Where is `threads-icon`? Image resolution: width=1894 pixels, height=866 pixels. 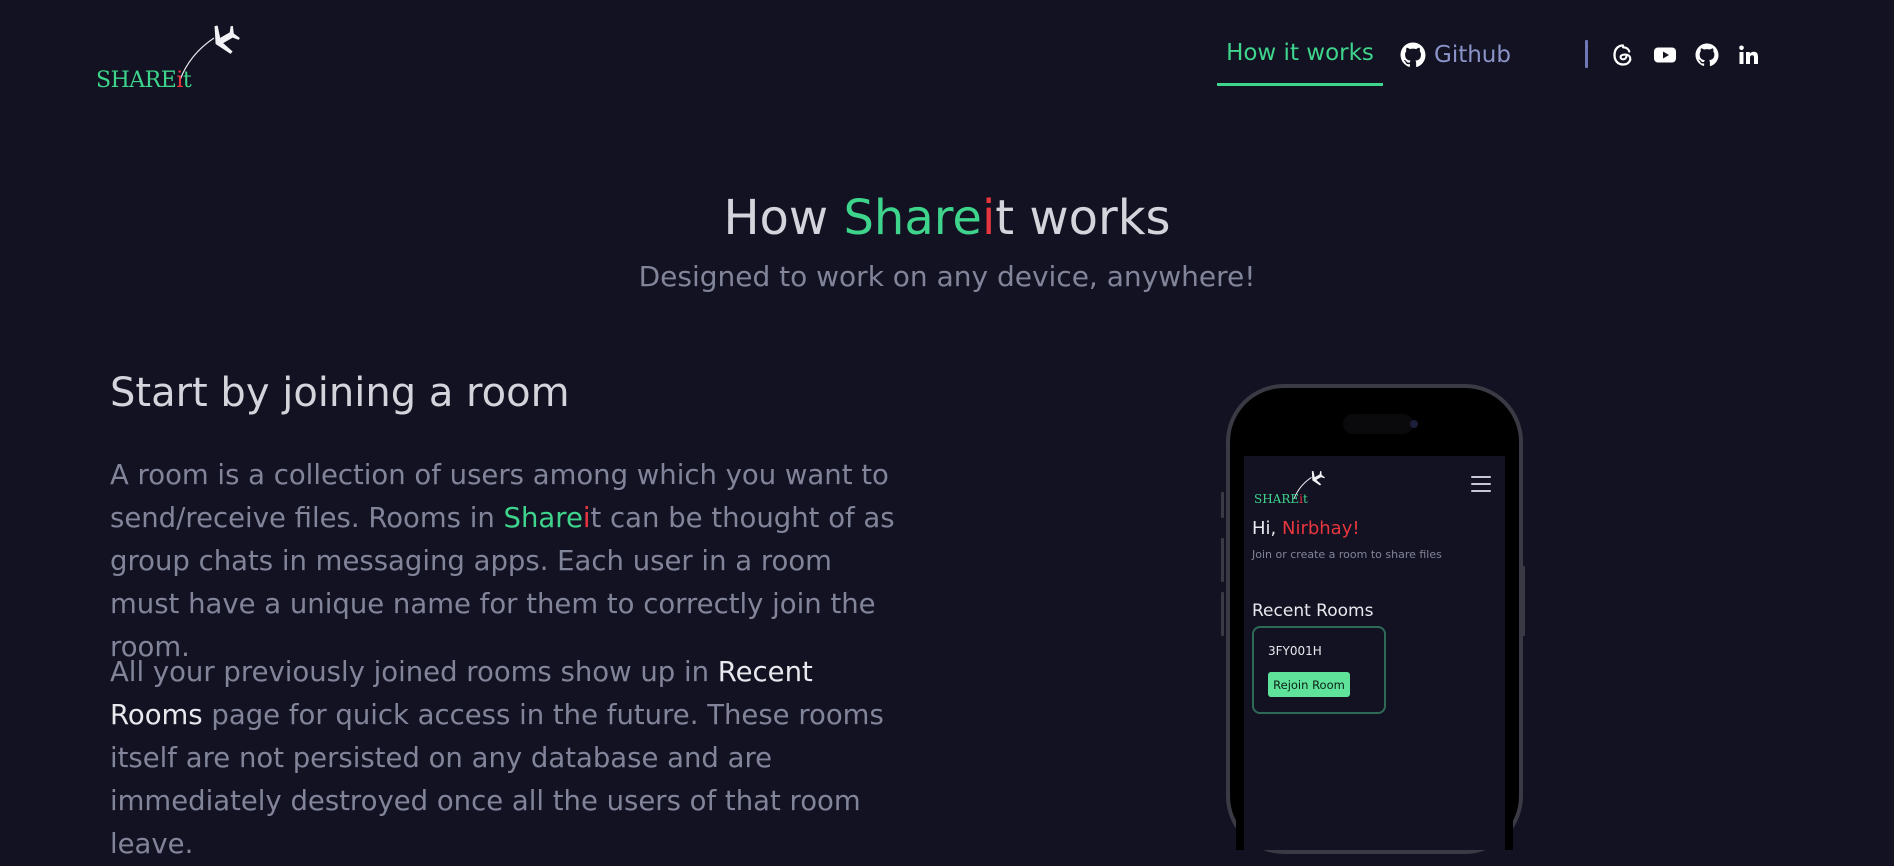 threads-icon is located at coordinates (1621, 54).